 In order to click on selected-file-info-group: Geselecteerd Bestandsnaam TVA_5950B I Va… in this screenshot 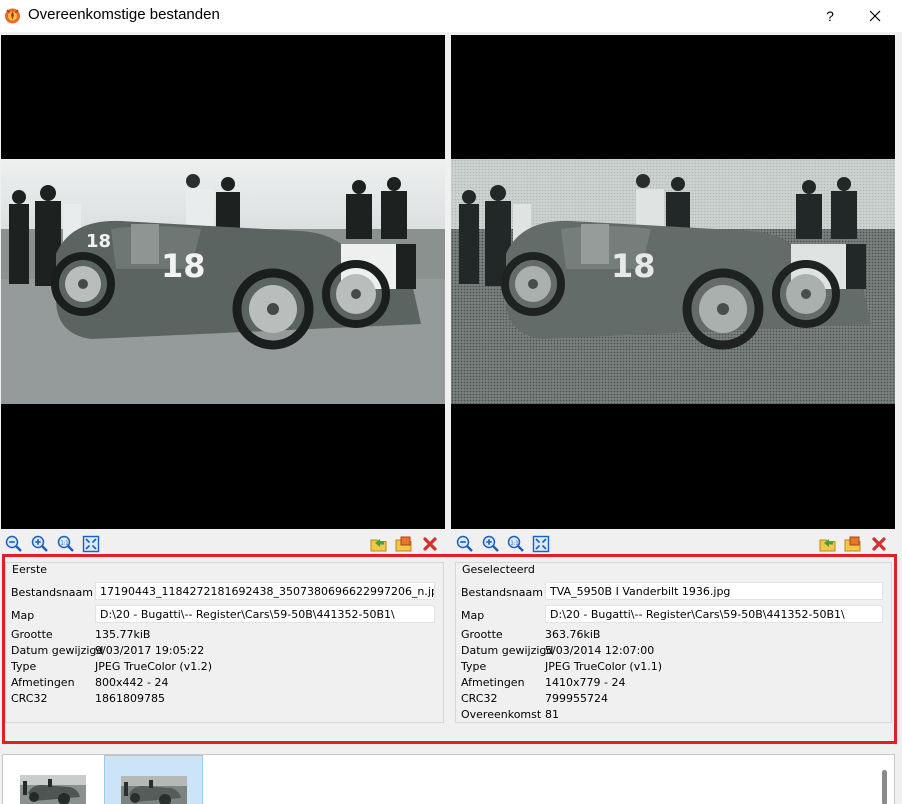, I will do `click(673, 642)`.